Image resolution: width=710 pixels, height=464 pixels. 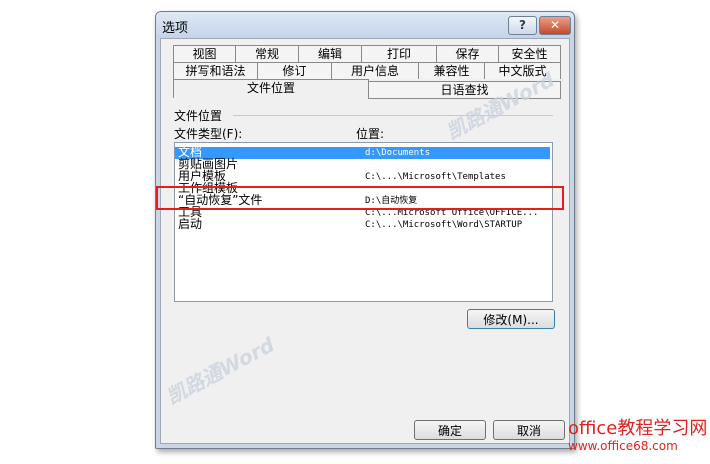 I want to click on location-label: 位置:, so click(x=370, y=134).